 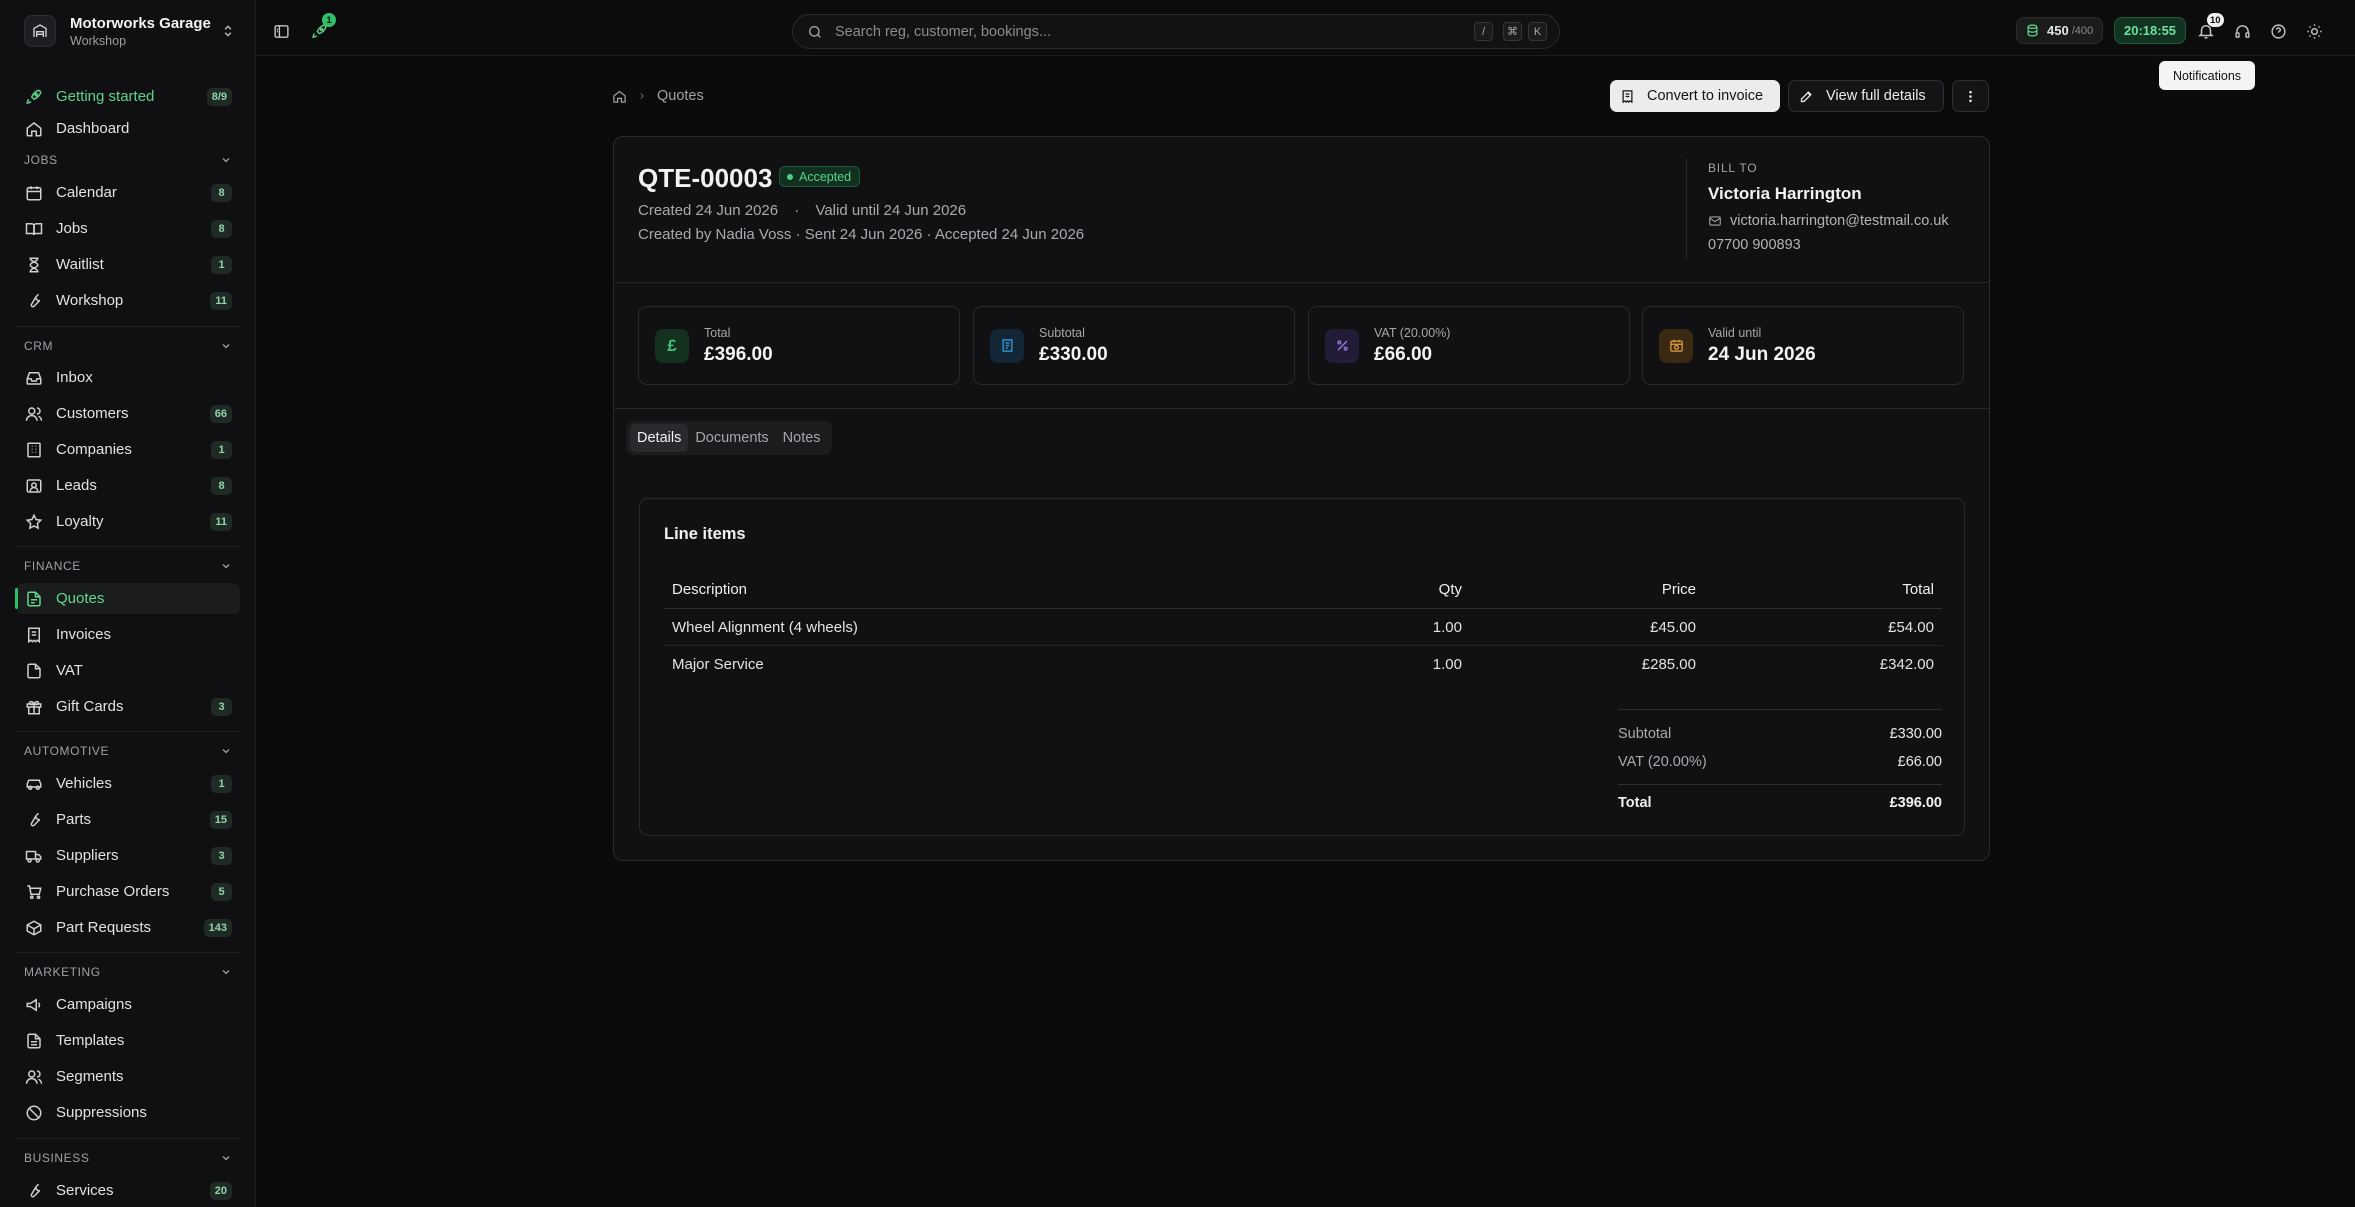 What do you see at coordinates (128, 819) in the screenshot?
I see `sidebar-item-parts: Parts 15` at bounding box center [128, 819].